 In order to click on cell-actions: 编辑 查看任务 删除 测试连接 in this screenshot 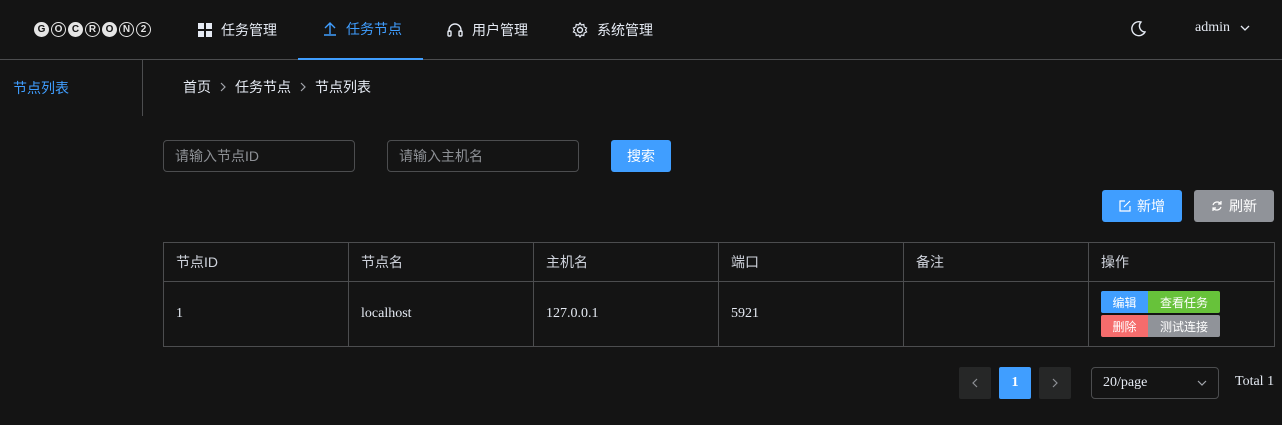, I will do `click(1181, 314)`.